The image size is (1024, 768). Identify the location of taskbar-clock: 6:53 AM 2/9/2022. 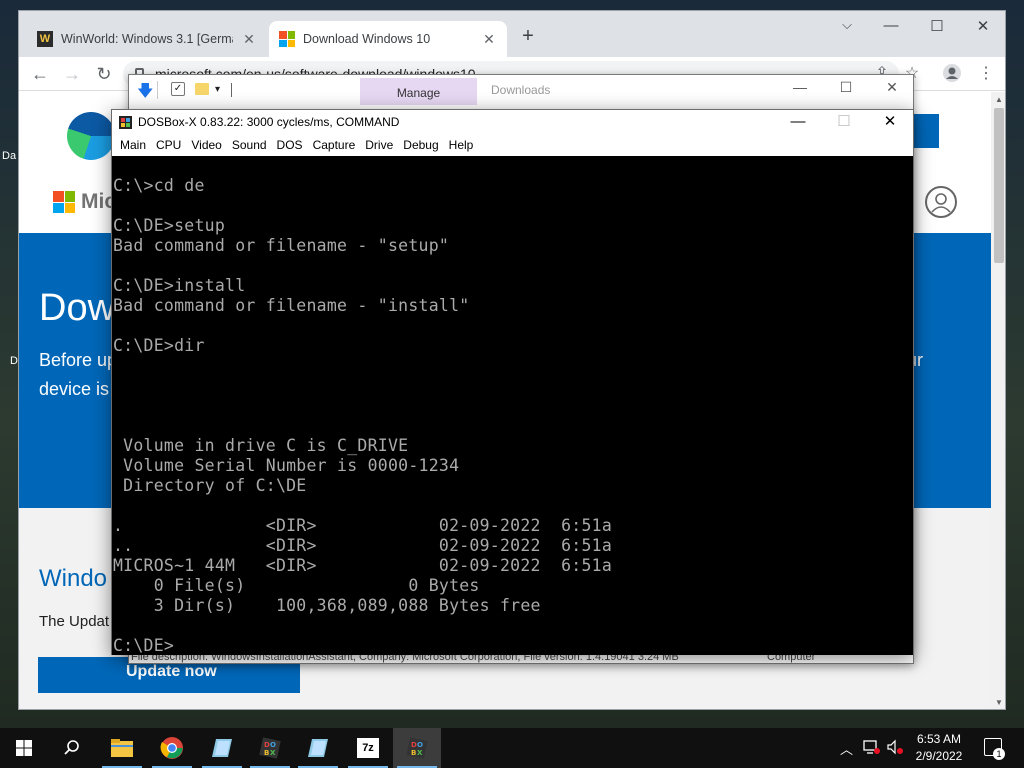
(939, 748).